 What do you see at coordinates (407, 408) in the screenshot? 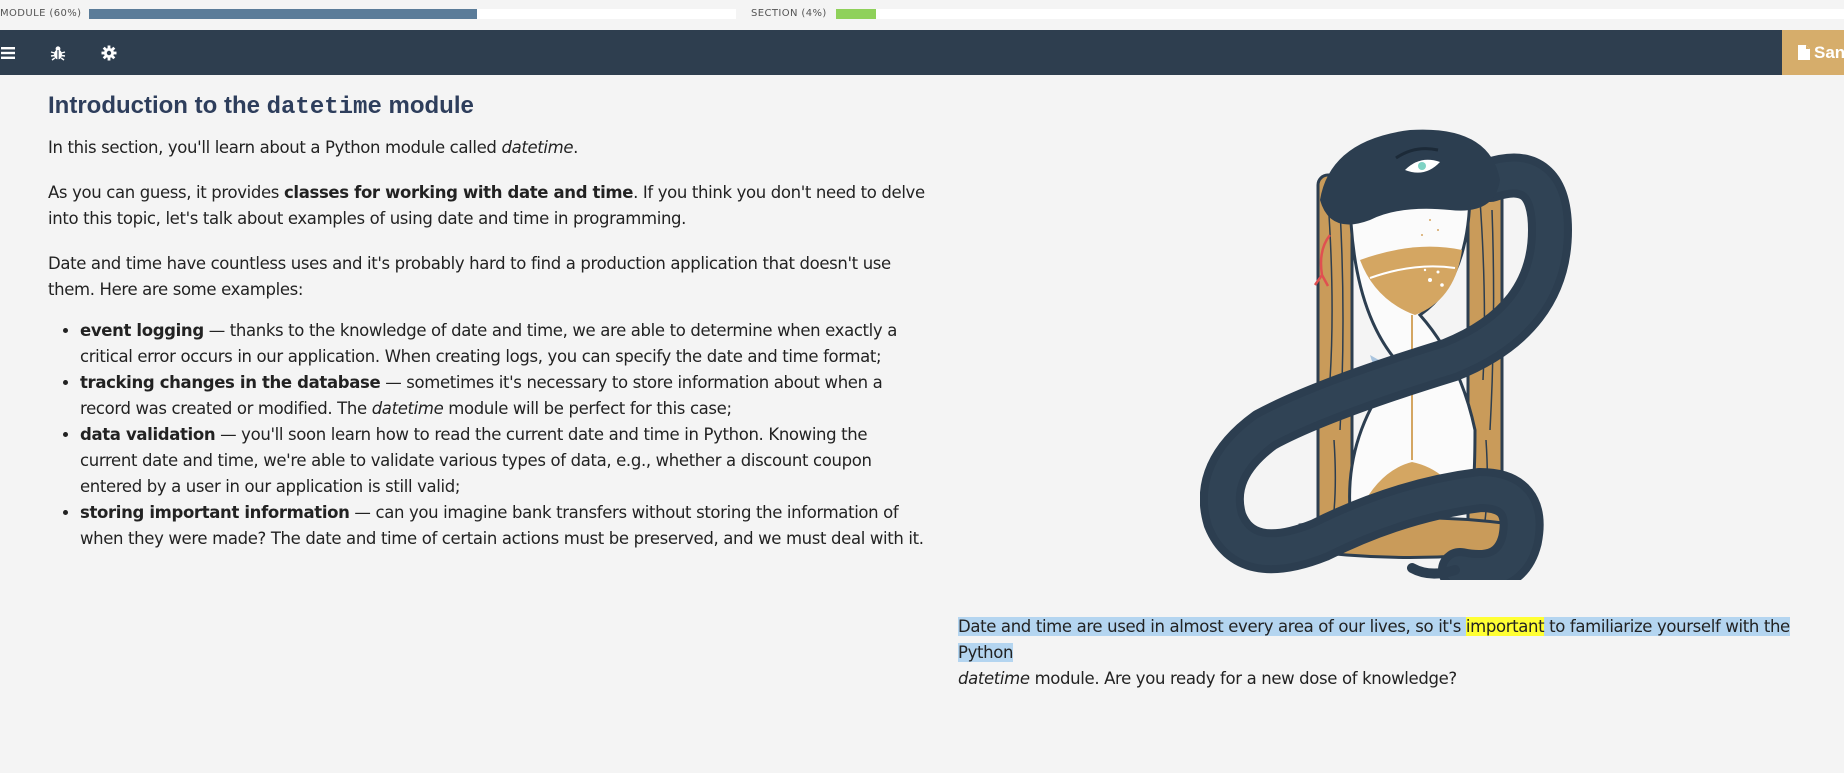
I see `item-em: datetime` at bounding box center [407, 408].